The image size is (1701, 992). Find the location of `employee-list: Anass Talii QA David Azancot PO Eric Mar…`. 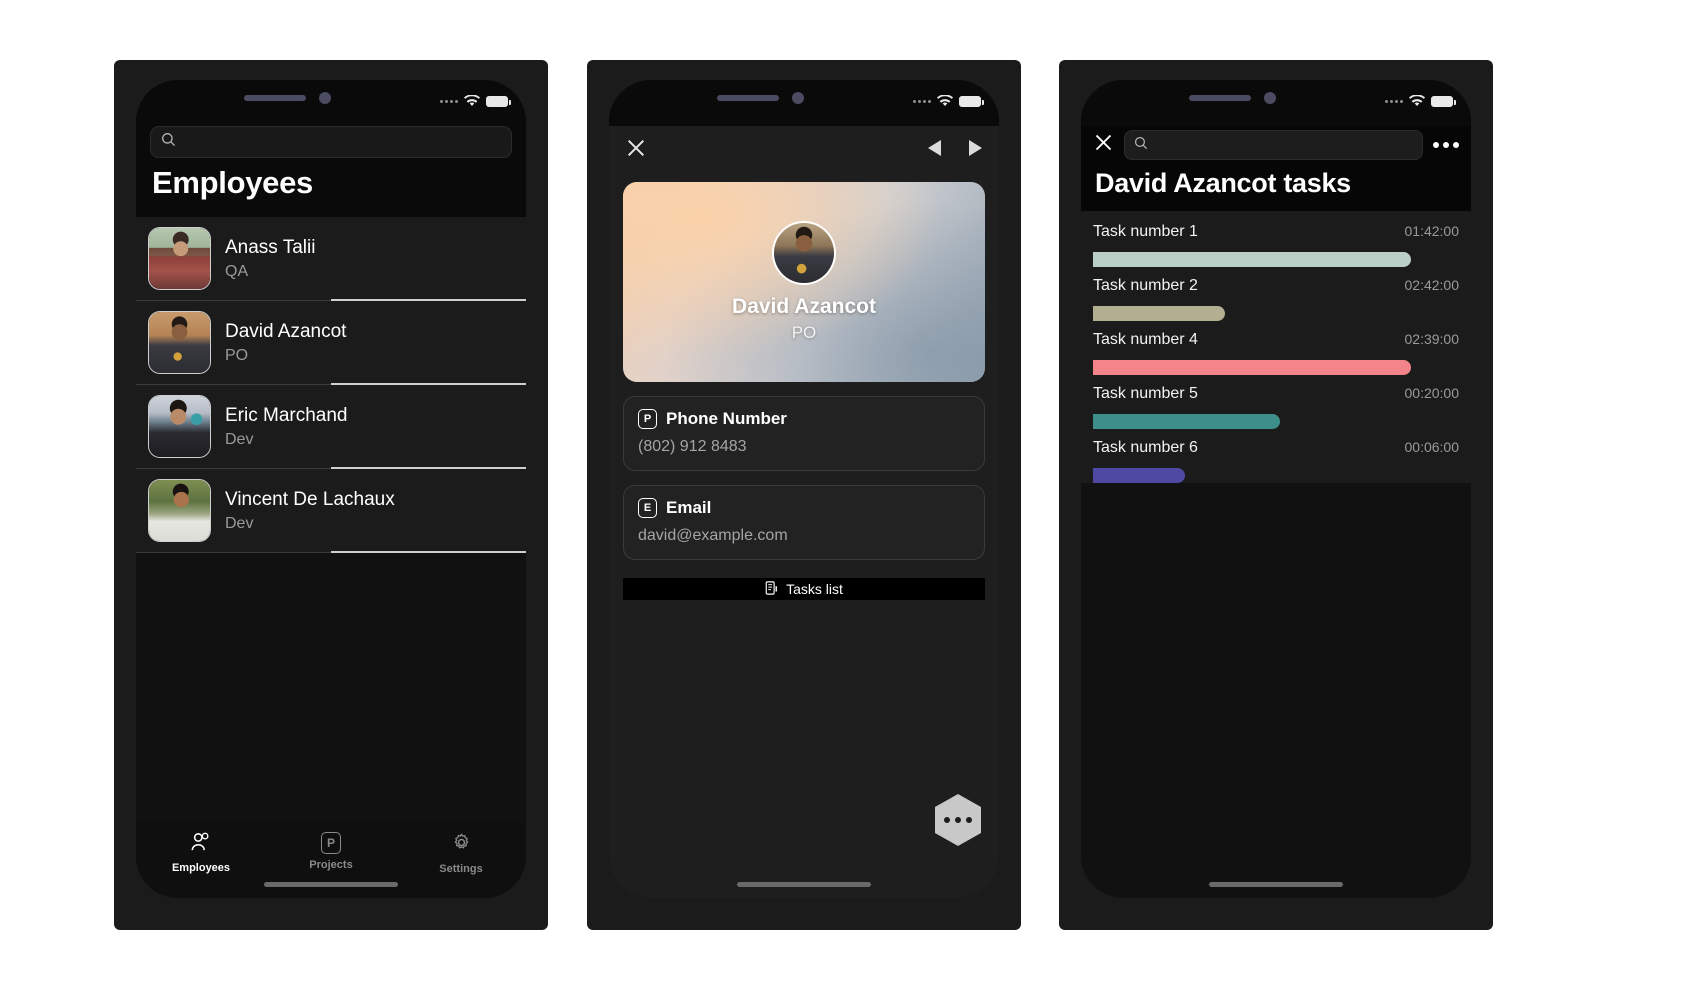

employee-list: Anass Talii QA David Azancot PO Eric Mar… is located at coordinates (331, 385).